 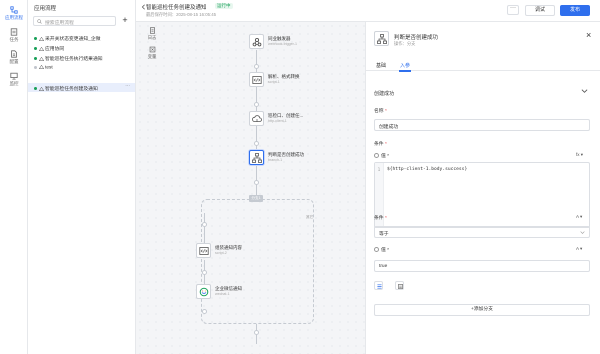 I want to click on flow-item-more-button: ···, so click(x=127, y=86).